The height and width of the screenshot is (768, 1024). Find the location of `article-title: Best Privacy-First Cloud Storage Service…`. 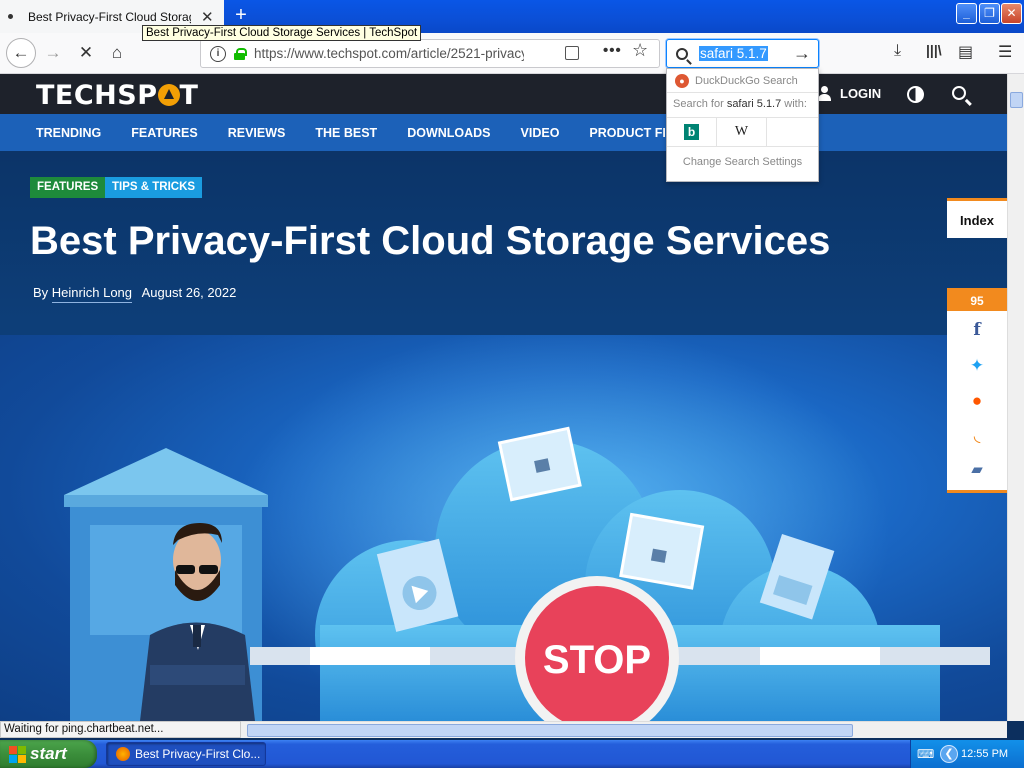

article-title: Best Privacy-First Cloud Storage Service… is located at coordinates (430, 241).